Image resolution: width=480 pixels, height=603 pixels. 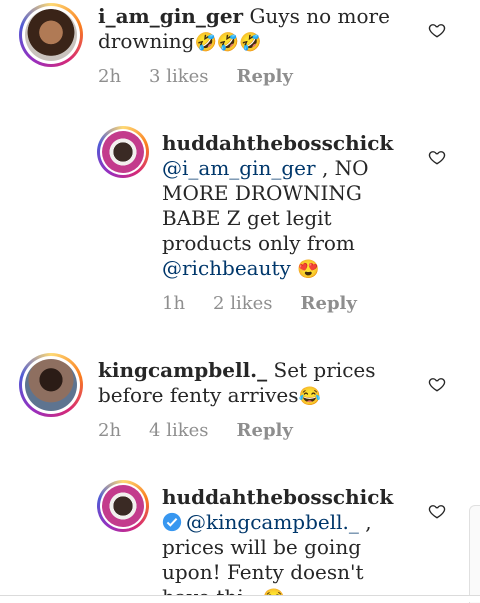 I want to click on verified-badge-icon, so click(x=172, y=522).